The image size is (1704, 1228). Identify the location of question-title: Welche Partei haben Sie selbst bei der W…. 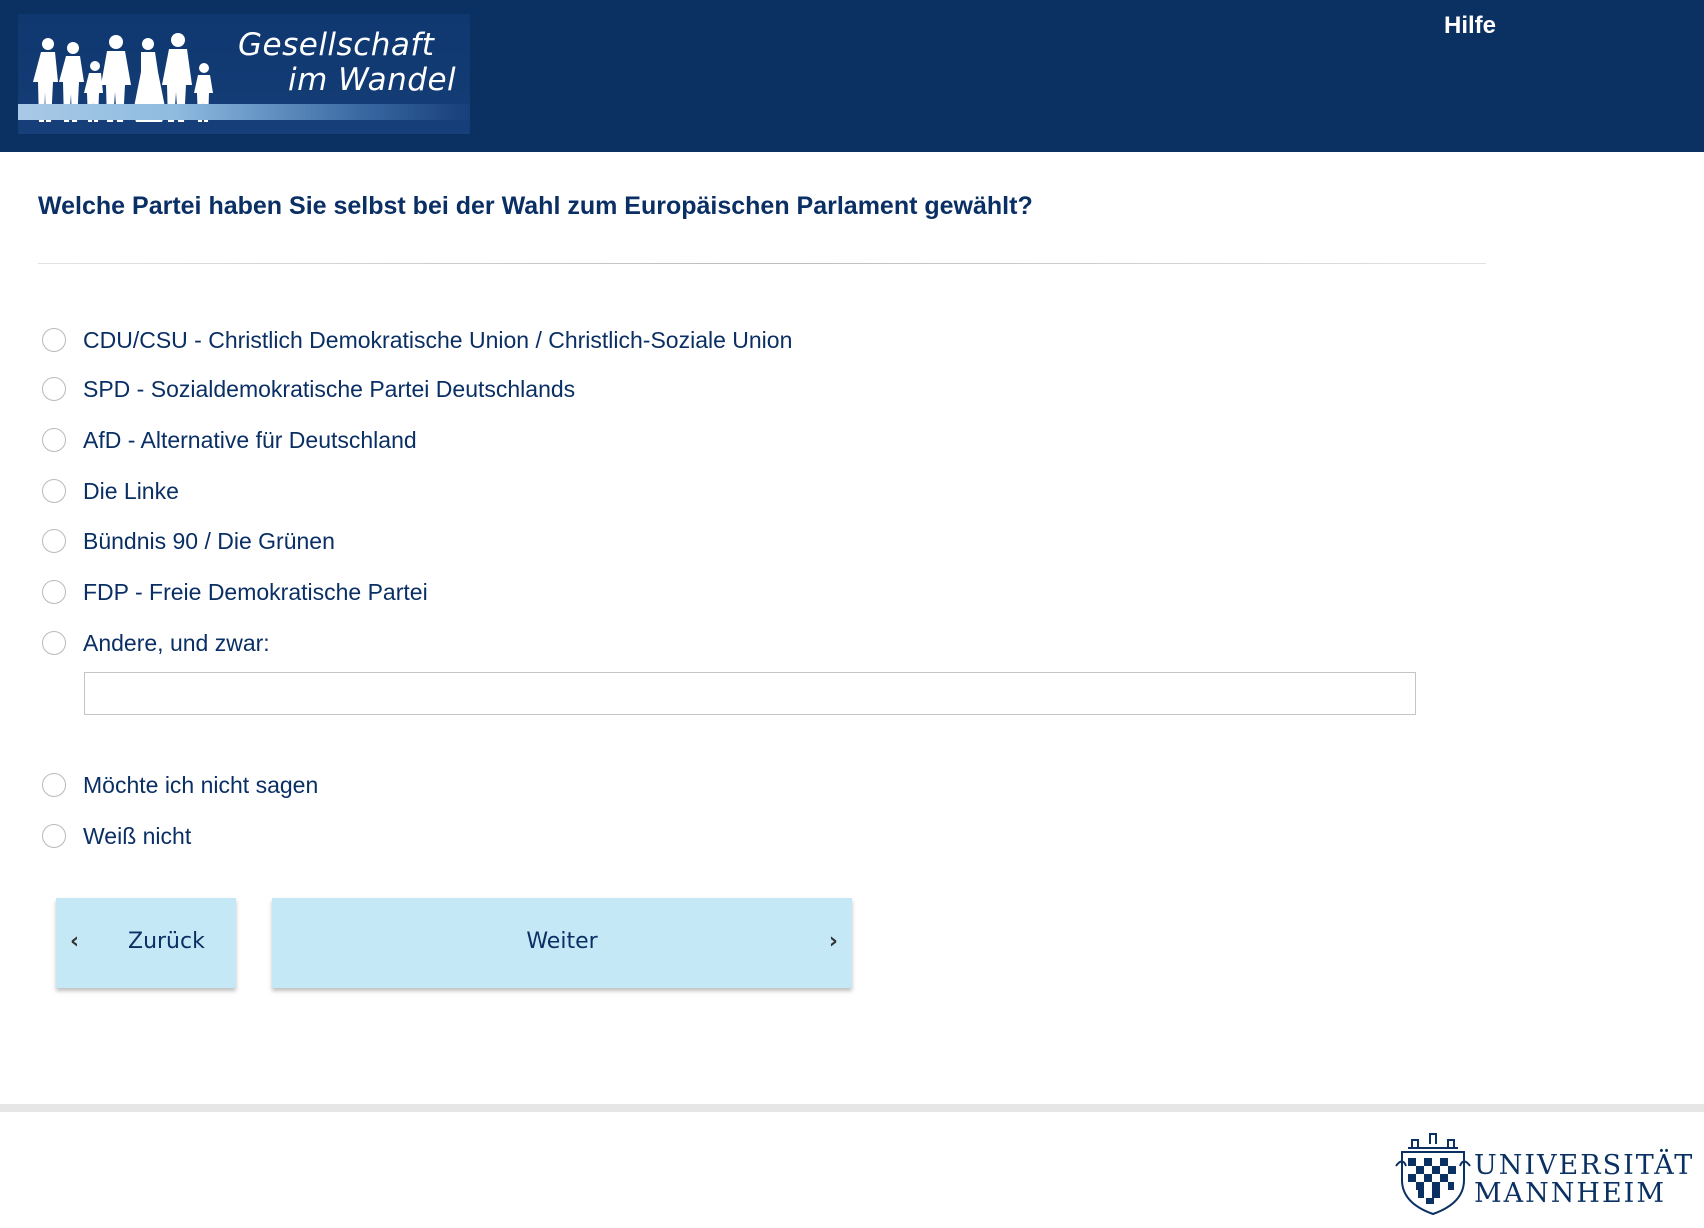
(535, 206).